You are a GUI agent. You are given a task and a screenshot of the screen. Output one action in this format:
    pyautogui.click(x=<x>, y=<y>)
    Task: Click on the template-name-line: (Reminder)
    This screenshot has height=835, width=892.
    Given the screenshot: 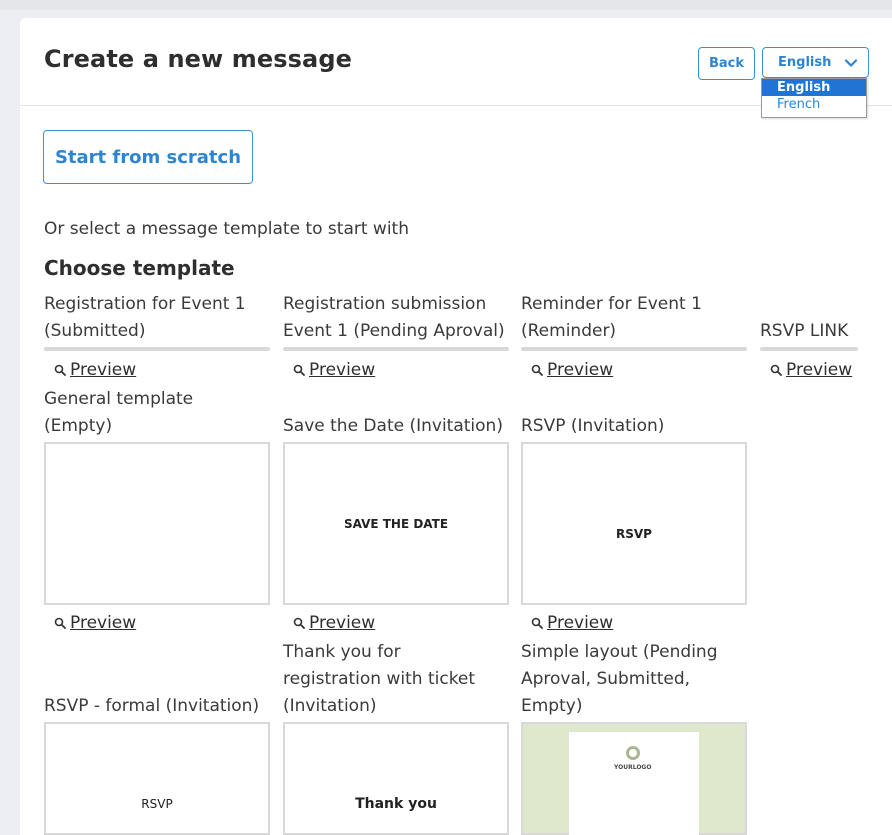 What is the action you would take?
    pyautogui.click(x=569, y=331)
    